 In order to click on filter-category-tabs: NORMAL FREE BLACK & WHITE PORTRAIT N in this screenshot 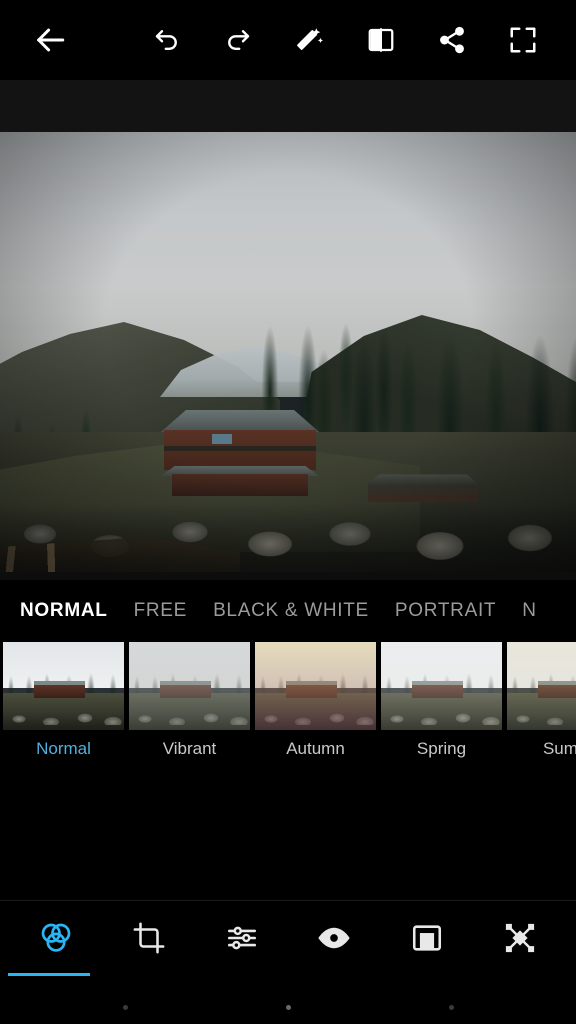, I will do `click(288, 611)`.